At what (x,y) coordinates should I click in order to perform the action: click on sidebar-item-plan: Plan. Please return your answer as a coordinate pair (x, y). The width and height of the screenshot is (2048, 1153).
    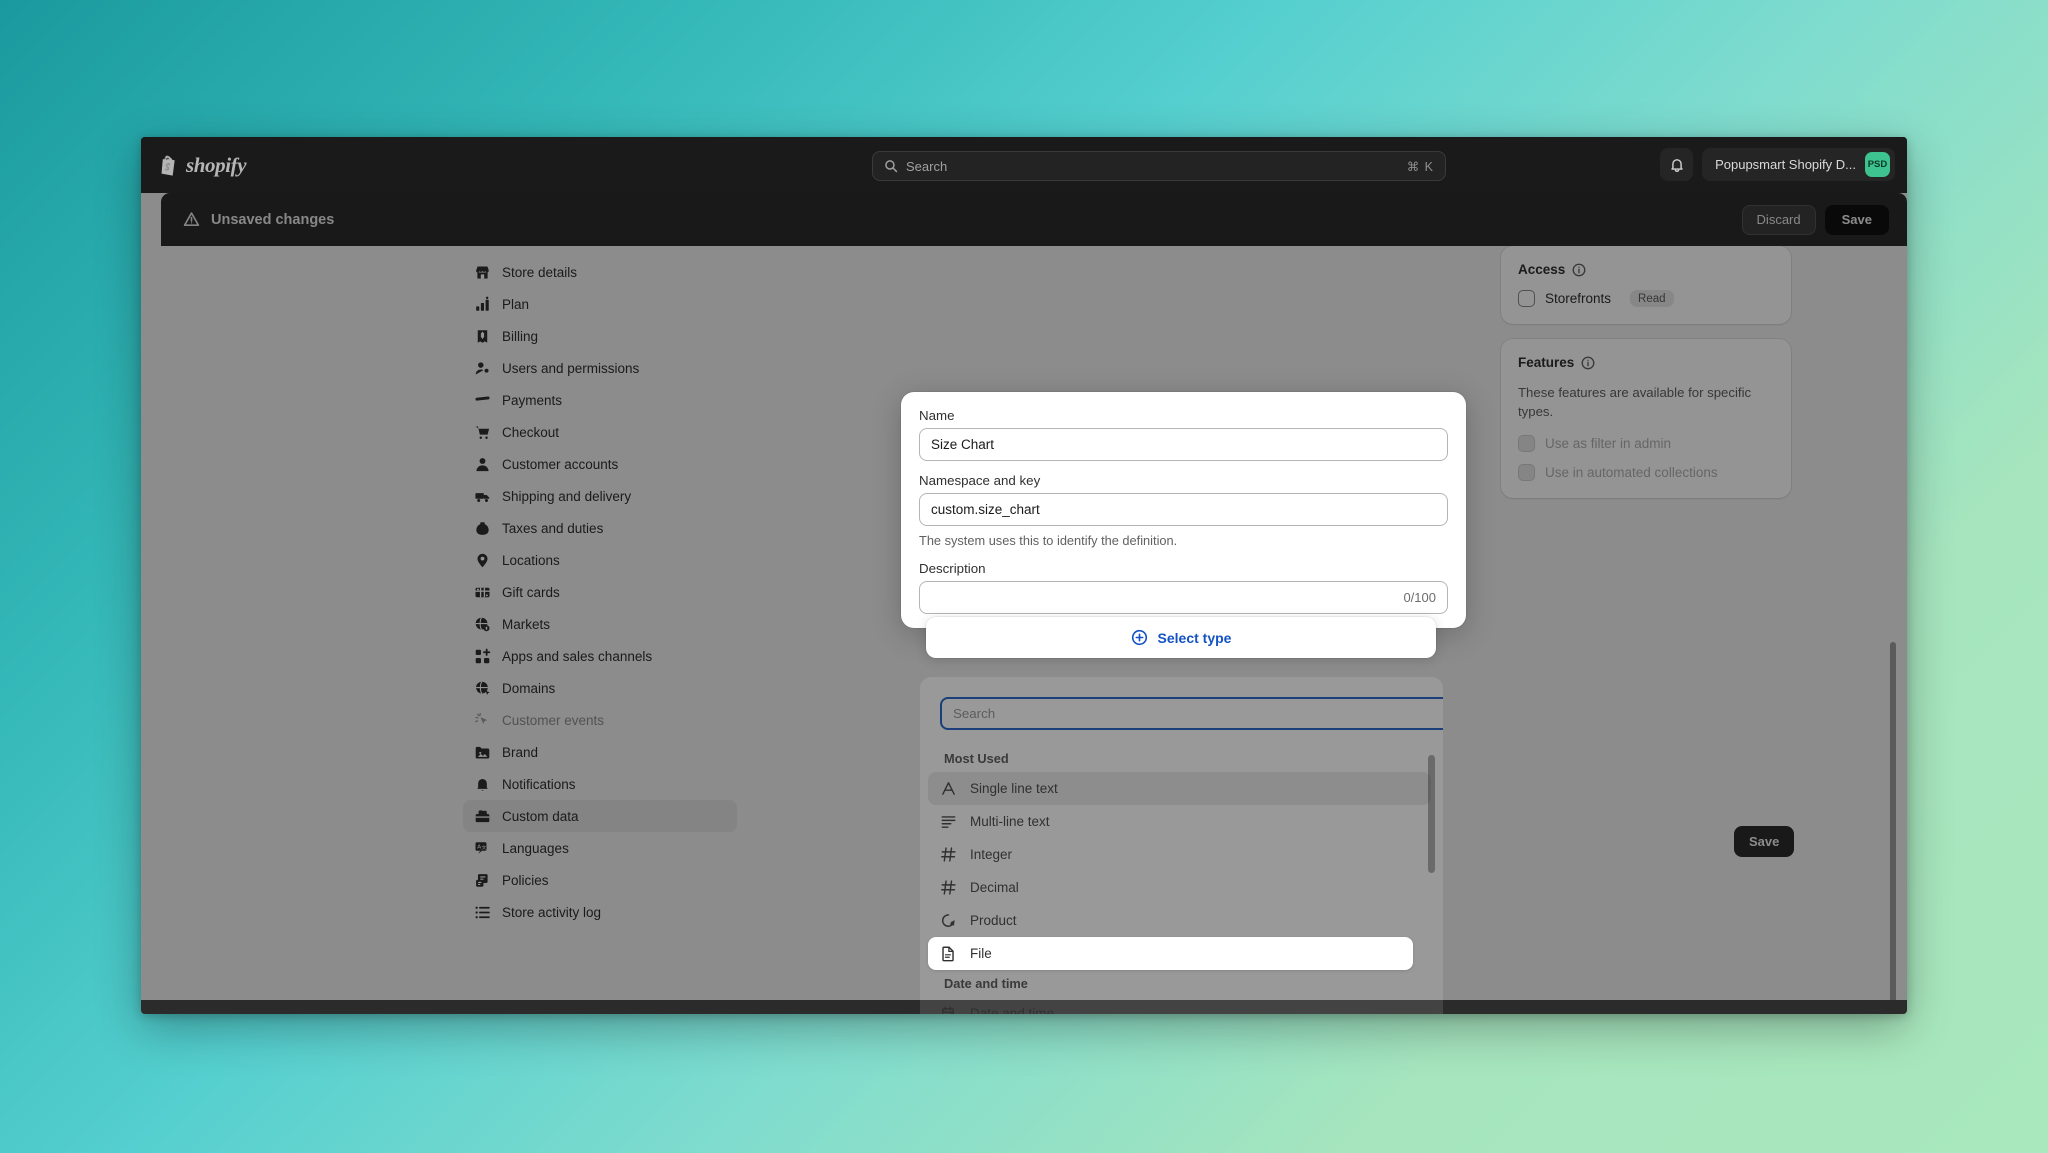
    Looking at the image, I should click on (600, 304).